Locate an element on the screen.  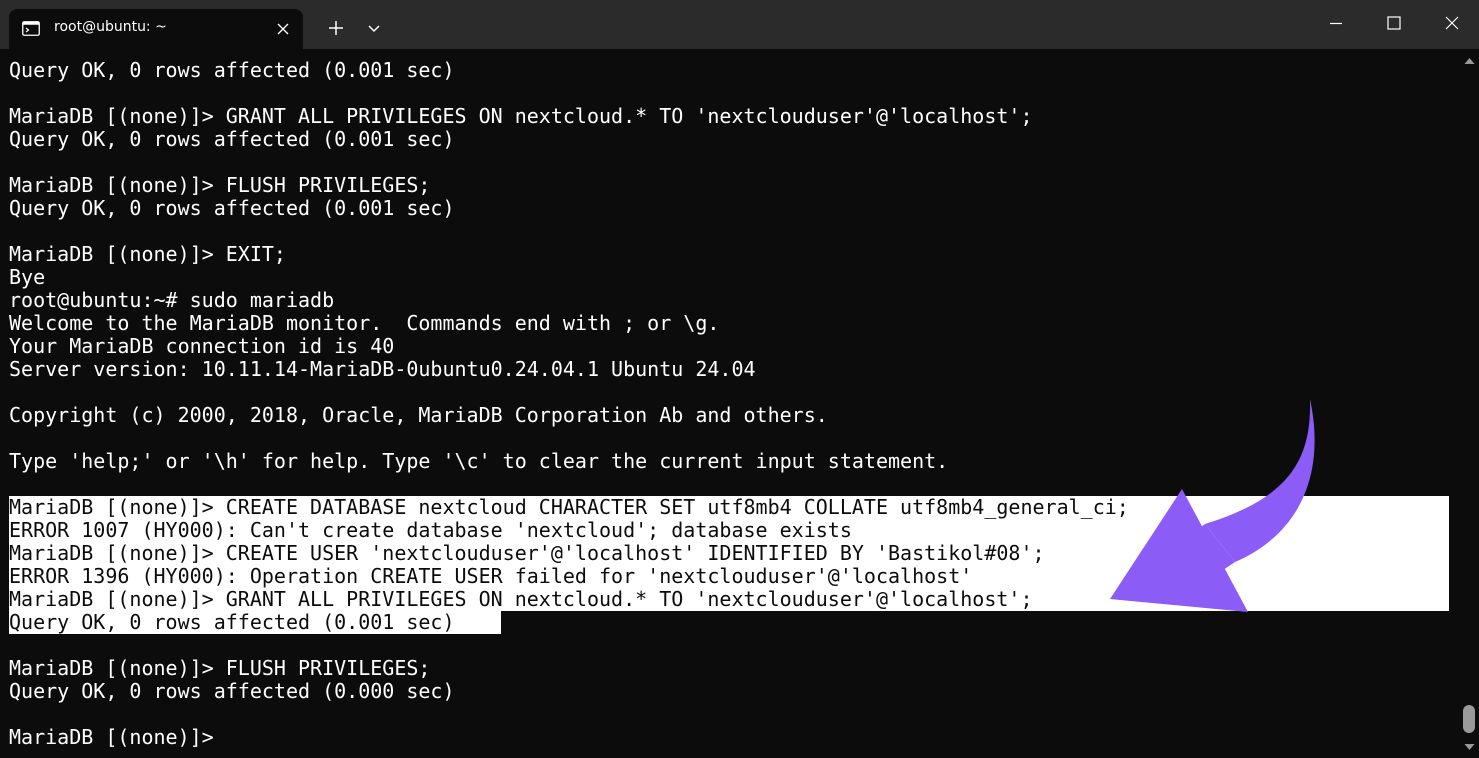
tab-terminal: root@ubuntu: ~ is located at coordinates (156, 29).